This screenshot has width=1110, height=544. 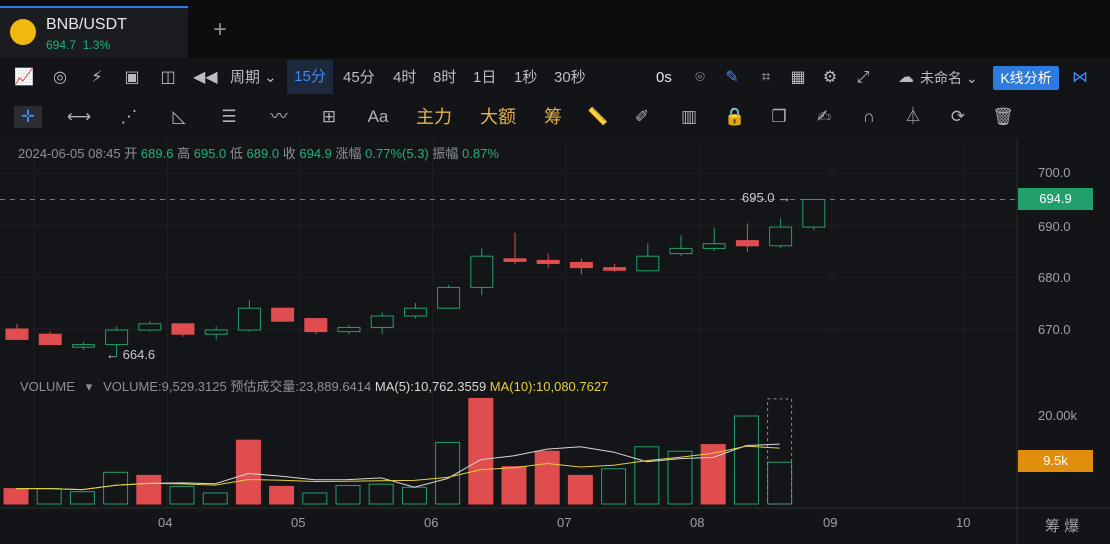 I want to click on high-value: 695.0, so click(x=210, y=153).